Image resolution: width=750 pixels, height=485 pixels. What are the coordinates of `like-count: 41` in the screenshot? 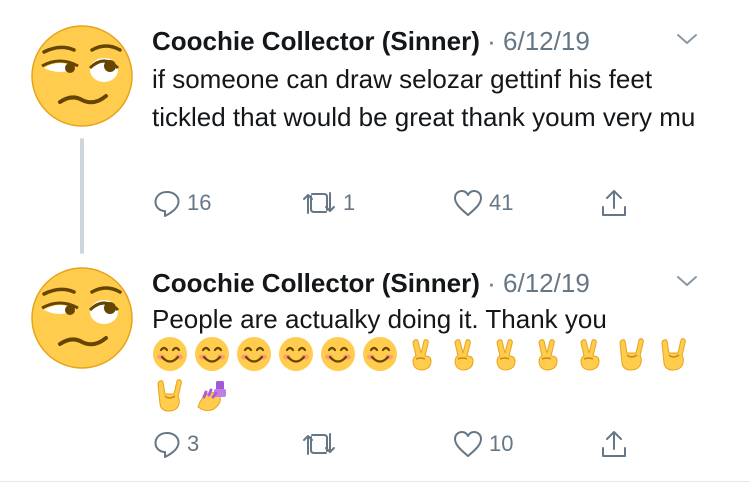 It's located at (501, 202).